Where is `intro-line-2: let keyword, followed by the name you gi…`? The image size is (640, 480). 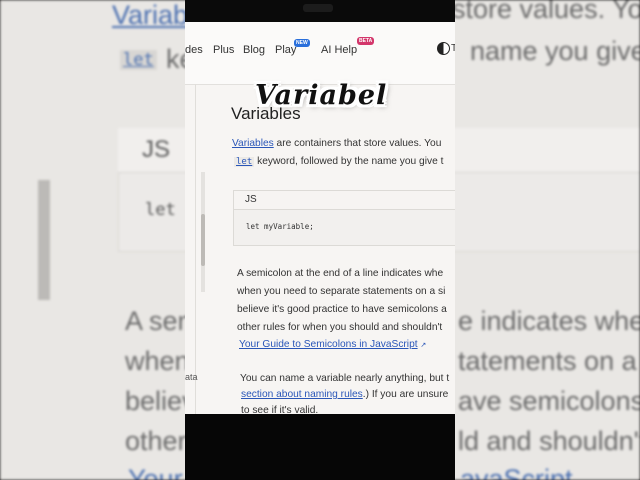 intro-line-2: let keyword, followed by the name you gi… is located at coordinates (338, 161).